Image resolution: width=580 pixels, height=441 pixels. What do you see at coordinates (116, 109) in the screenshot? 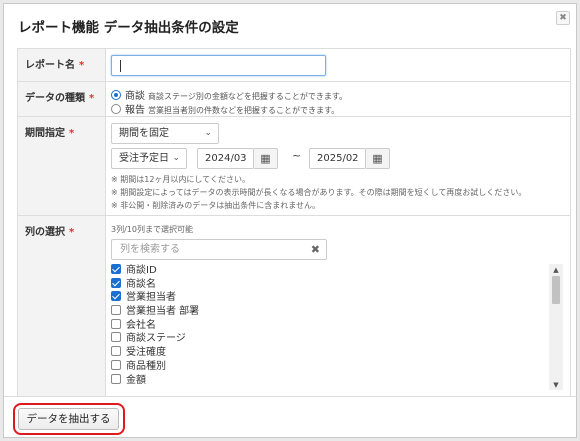
I see `radio-report` at bounding box center [116, 109].